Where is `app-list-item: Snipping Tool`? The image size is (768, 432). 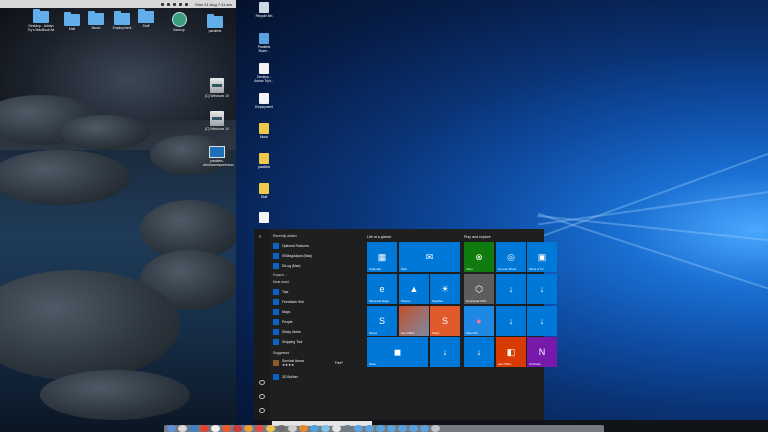 app-list-item: Snipping Tool is located at coordinates (308, 342).